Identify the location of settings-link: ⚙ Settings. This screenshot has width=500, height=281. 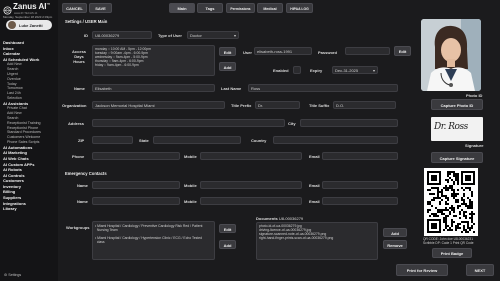
(12, 275).